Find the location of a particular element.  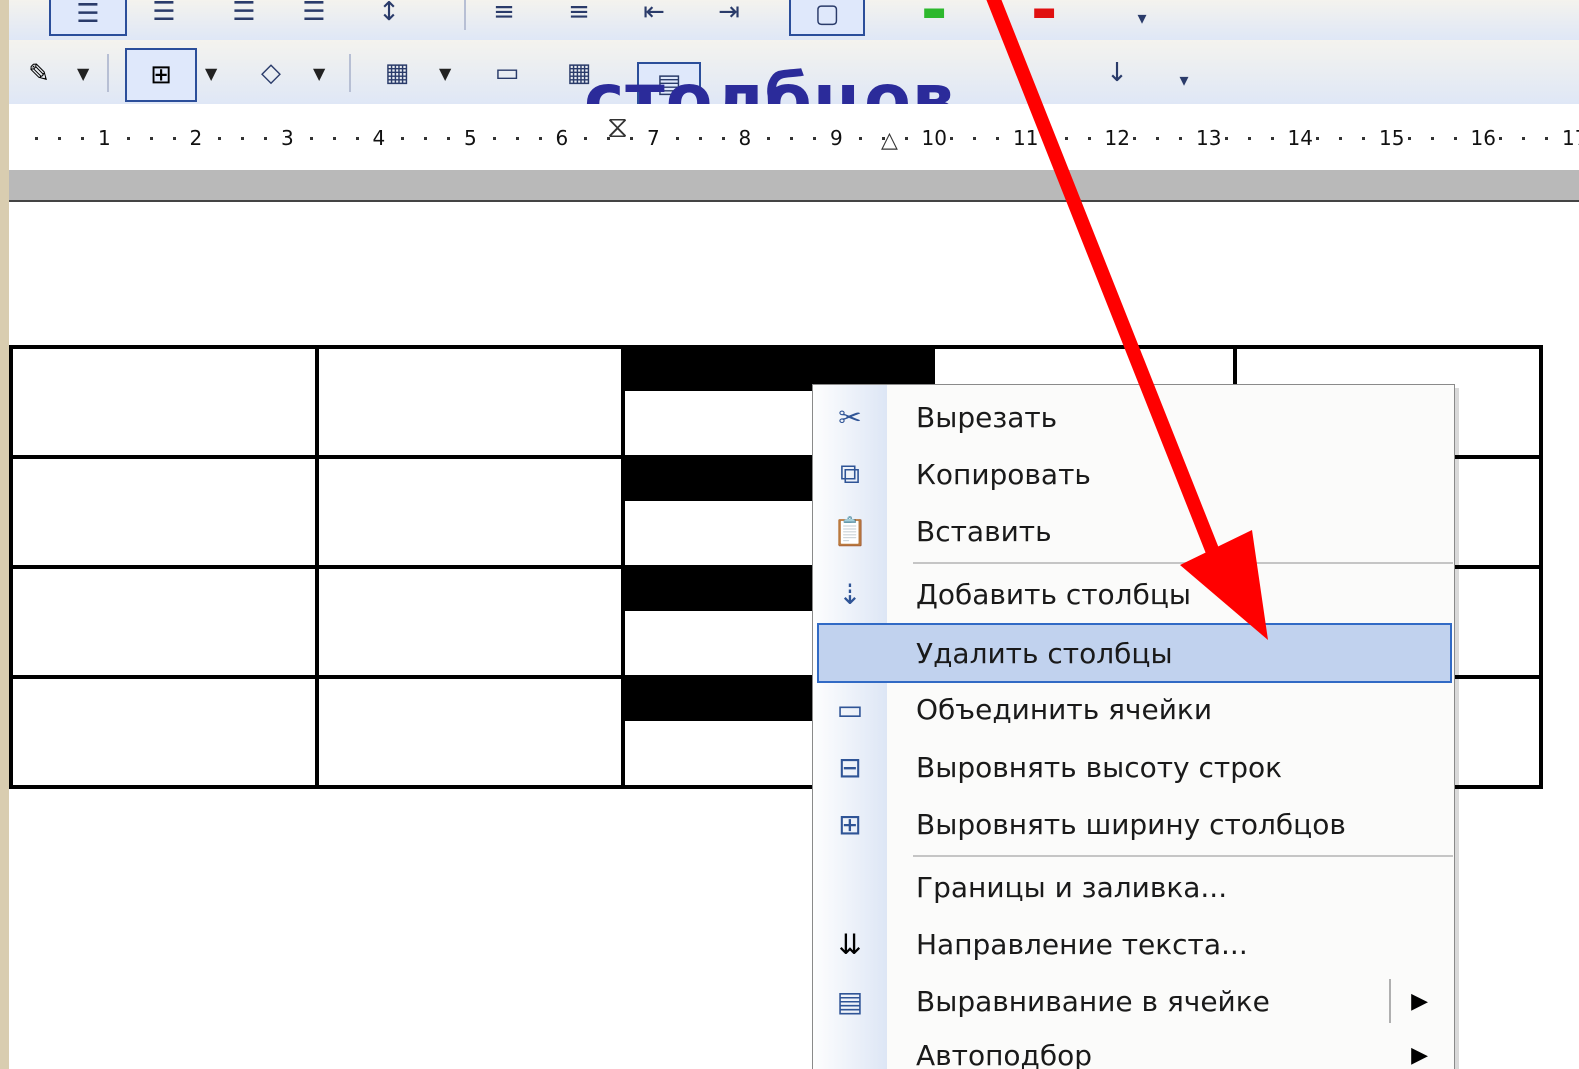

menu-item-paste: 📋 Вставить is located at coordinates (1133, 531).